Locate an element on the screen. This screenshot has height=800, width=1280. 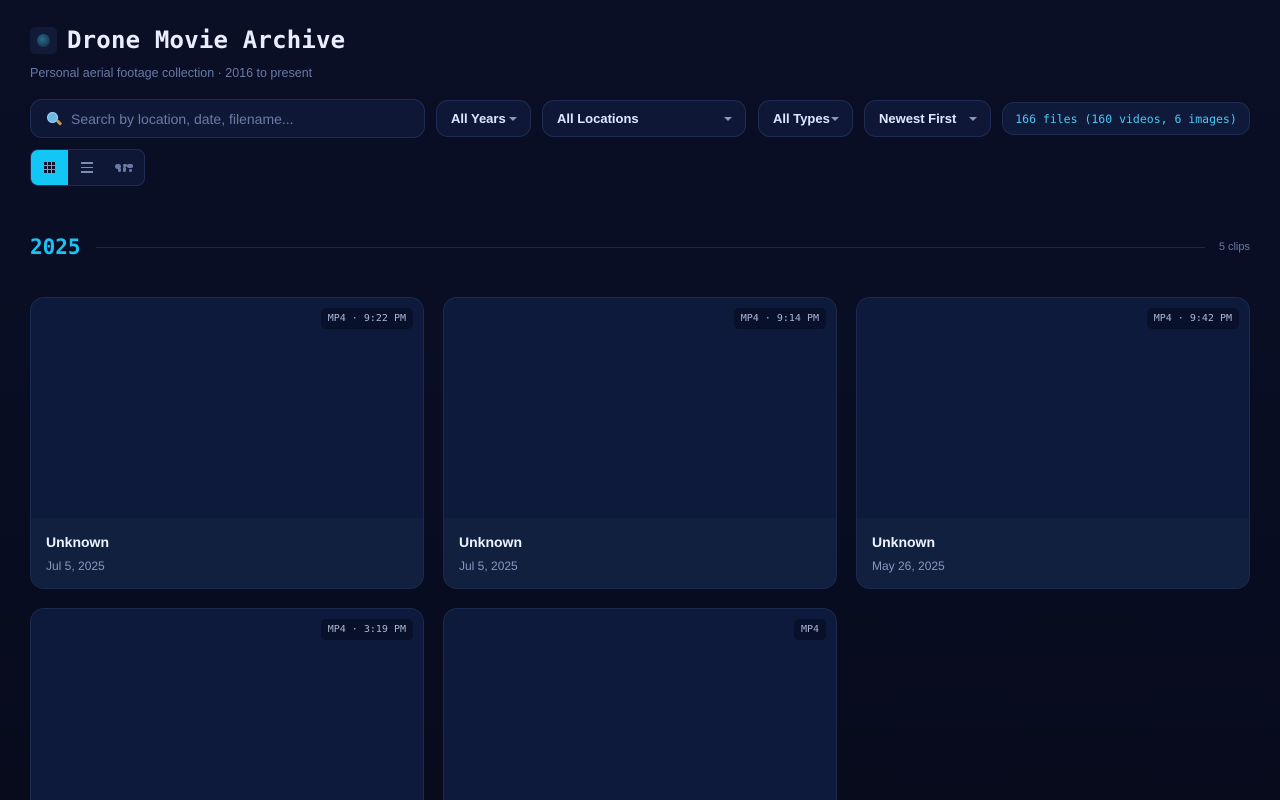
clip-card: MP4 · 9:22 PM Unknown Jul 5, 2025 is located at coordinates (227, 443).